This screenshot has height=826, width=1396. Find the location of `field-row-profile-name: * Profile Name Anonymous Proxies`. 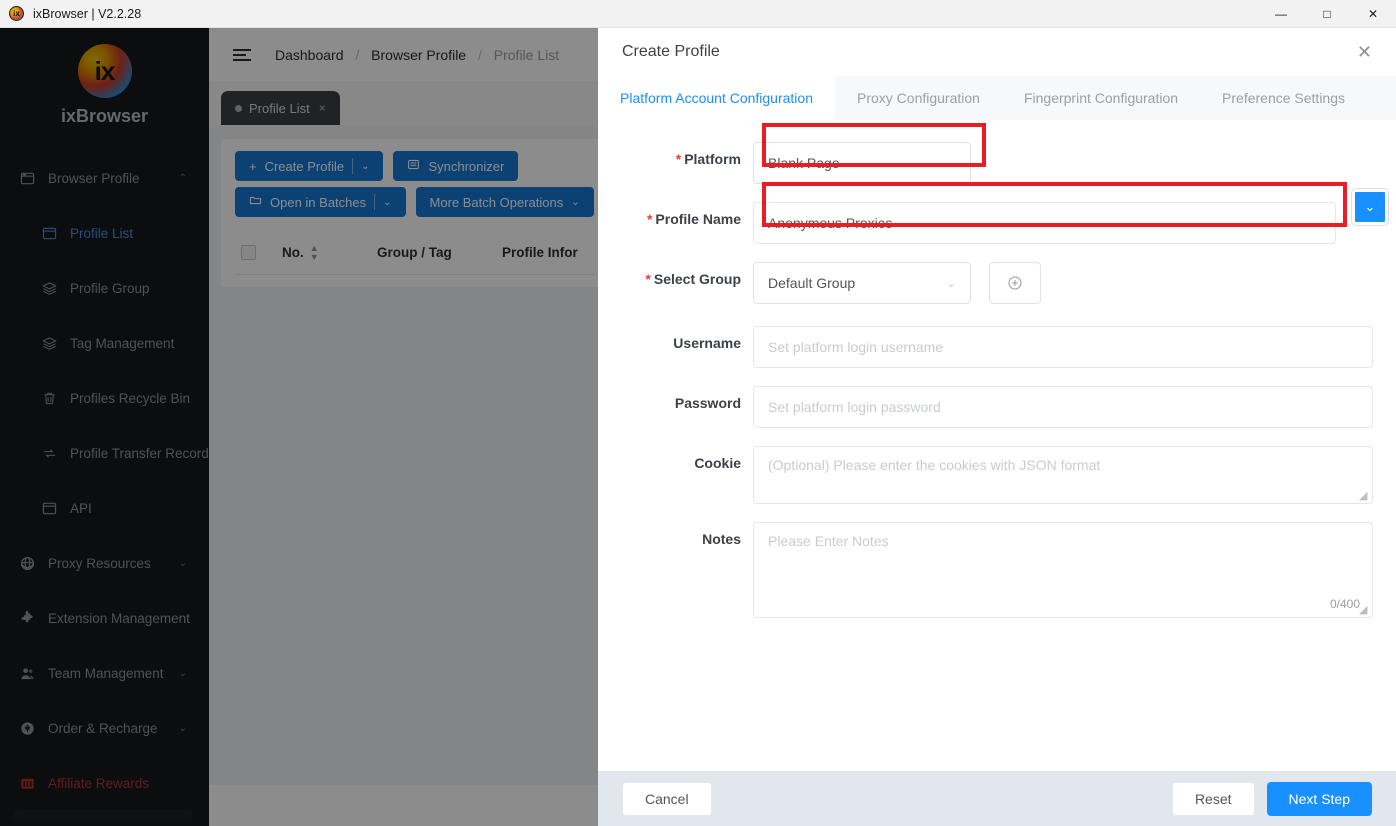

field-row-profile-name: * Profile Name Anonymous Proxies is located at coordinates (997, 223).